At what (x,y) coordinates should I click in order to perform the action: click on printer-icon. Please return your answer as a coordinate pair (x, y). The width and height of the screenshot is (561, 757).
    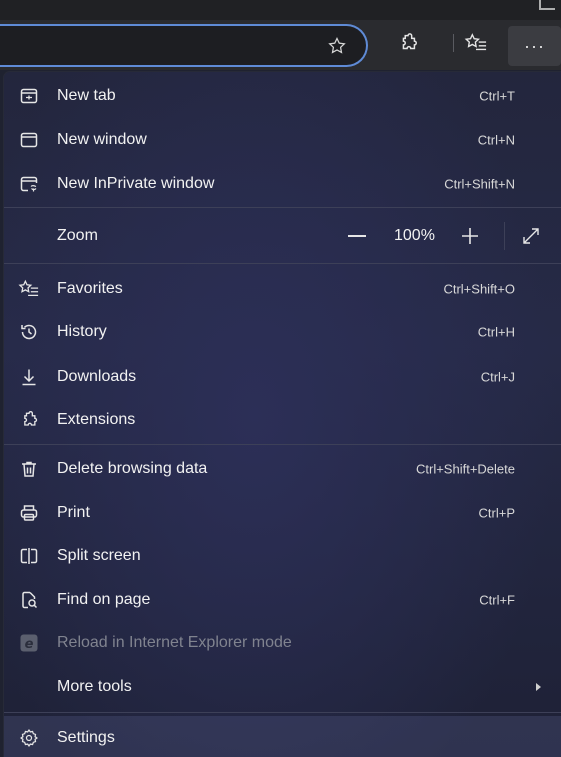
    Looking at the image, I should click on (29, 513).